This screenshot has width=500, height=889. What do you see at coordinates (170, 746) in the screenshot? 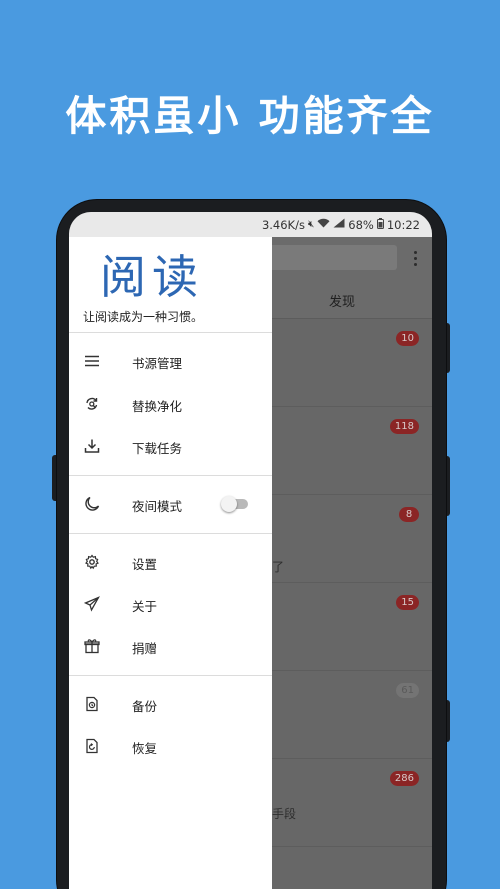
I see `menu-item-restore: 恢复` at bounding box center [170, 746].